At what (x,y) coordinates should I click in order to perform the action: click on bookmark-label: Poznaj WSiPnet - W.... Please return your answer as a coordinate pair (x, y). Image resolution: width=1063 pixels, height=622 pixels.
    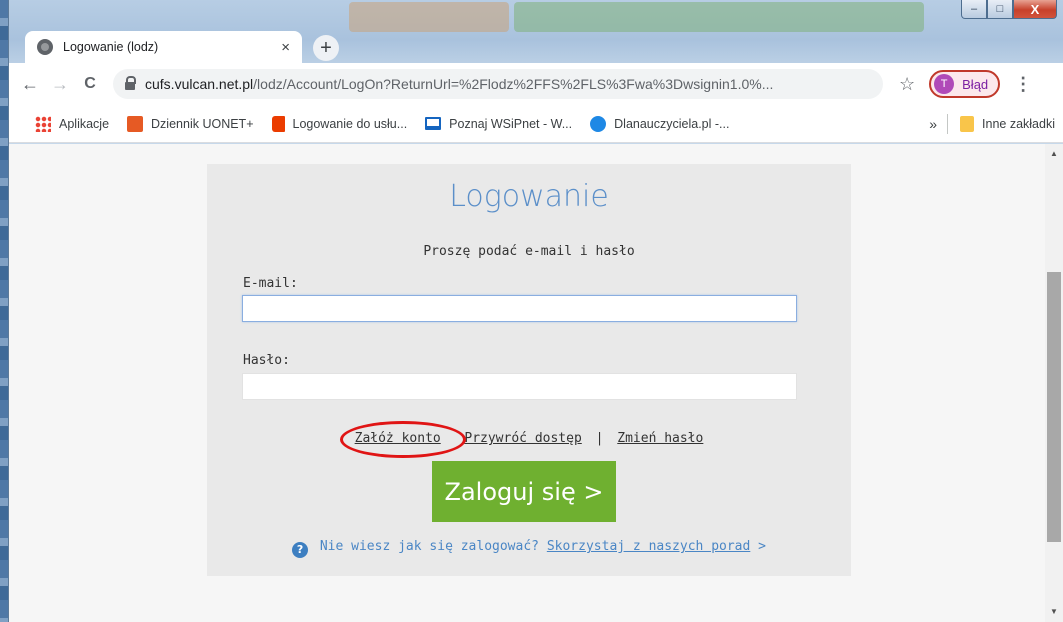
    Looking at the image, I should click on (511, 123).